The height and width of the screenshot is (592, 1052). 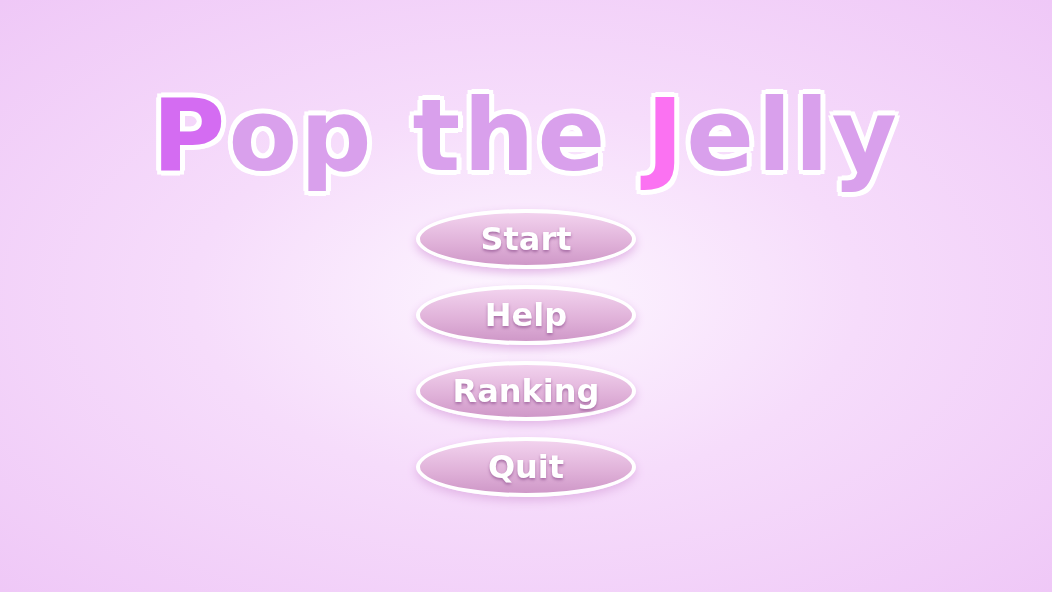 What do you see at coordinates (526, 391) in the screenshot?
I see `menu-button: Ranking` at bounding box center [526, 391].